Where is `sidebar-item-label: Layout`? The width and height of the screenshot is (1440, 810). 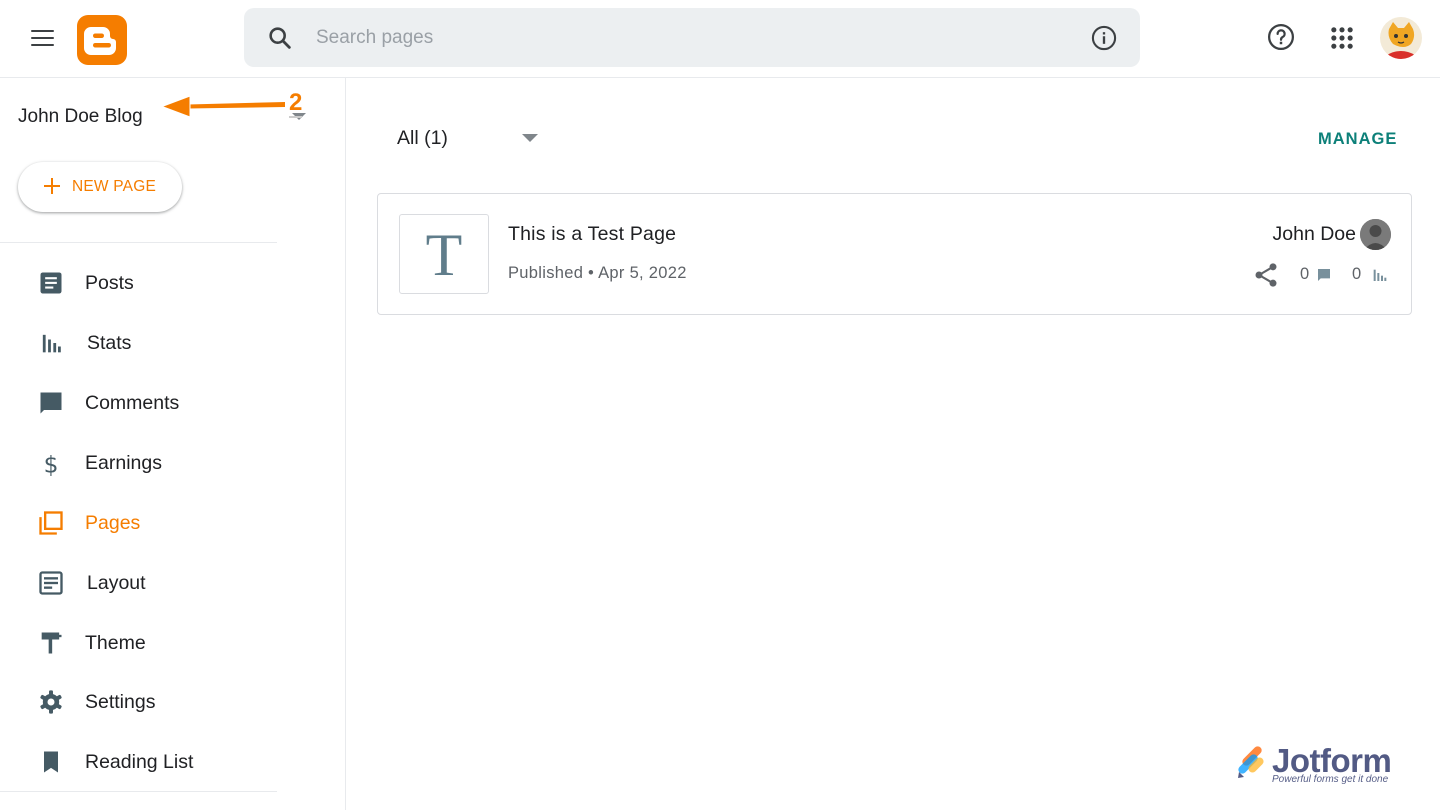
sidebar-item-label: Layout is located at coordinates (116, 583).